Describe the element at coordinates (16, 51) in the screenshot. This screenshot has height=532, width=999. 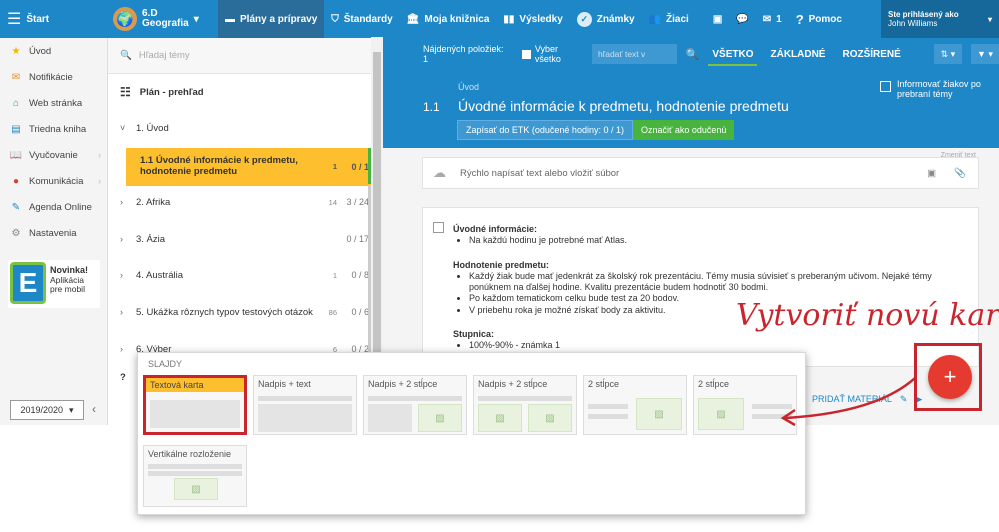
I see `star-icon: ★` at that location.